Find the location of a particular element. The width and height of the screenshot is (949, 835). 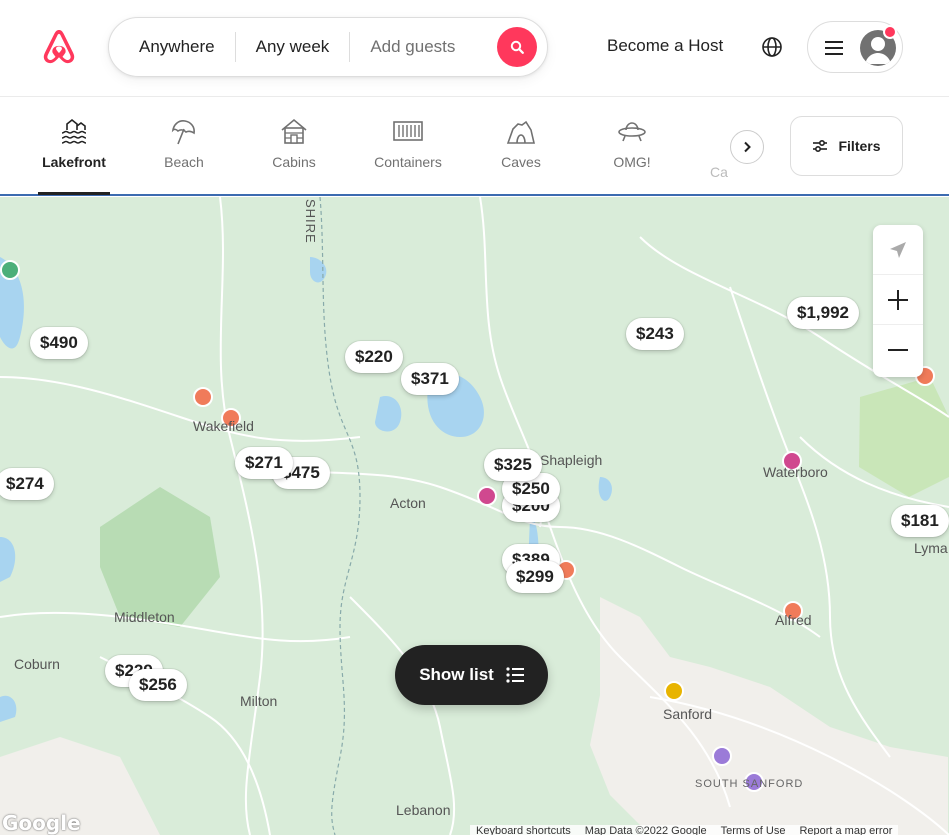

category-label: Ca is located at coordinates (719, 172).